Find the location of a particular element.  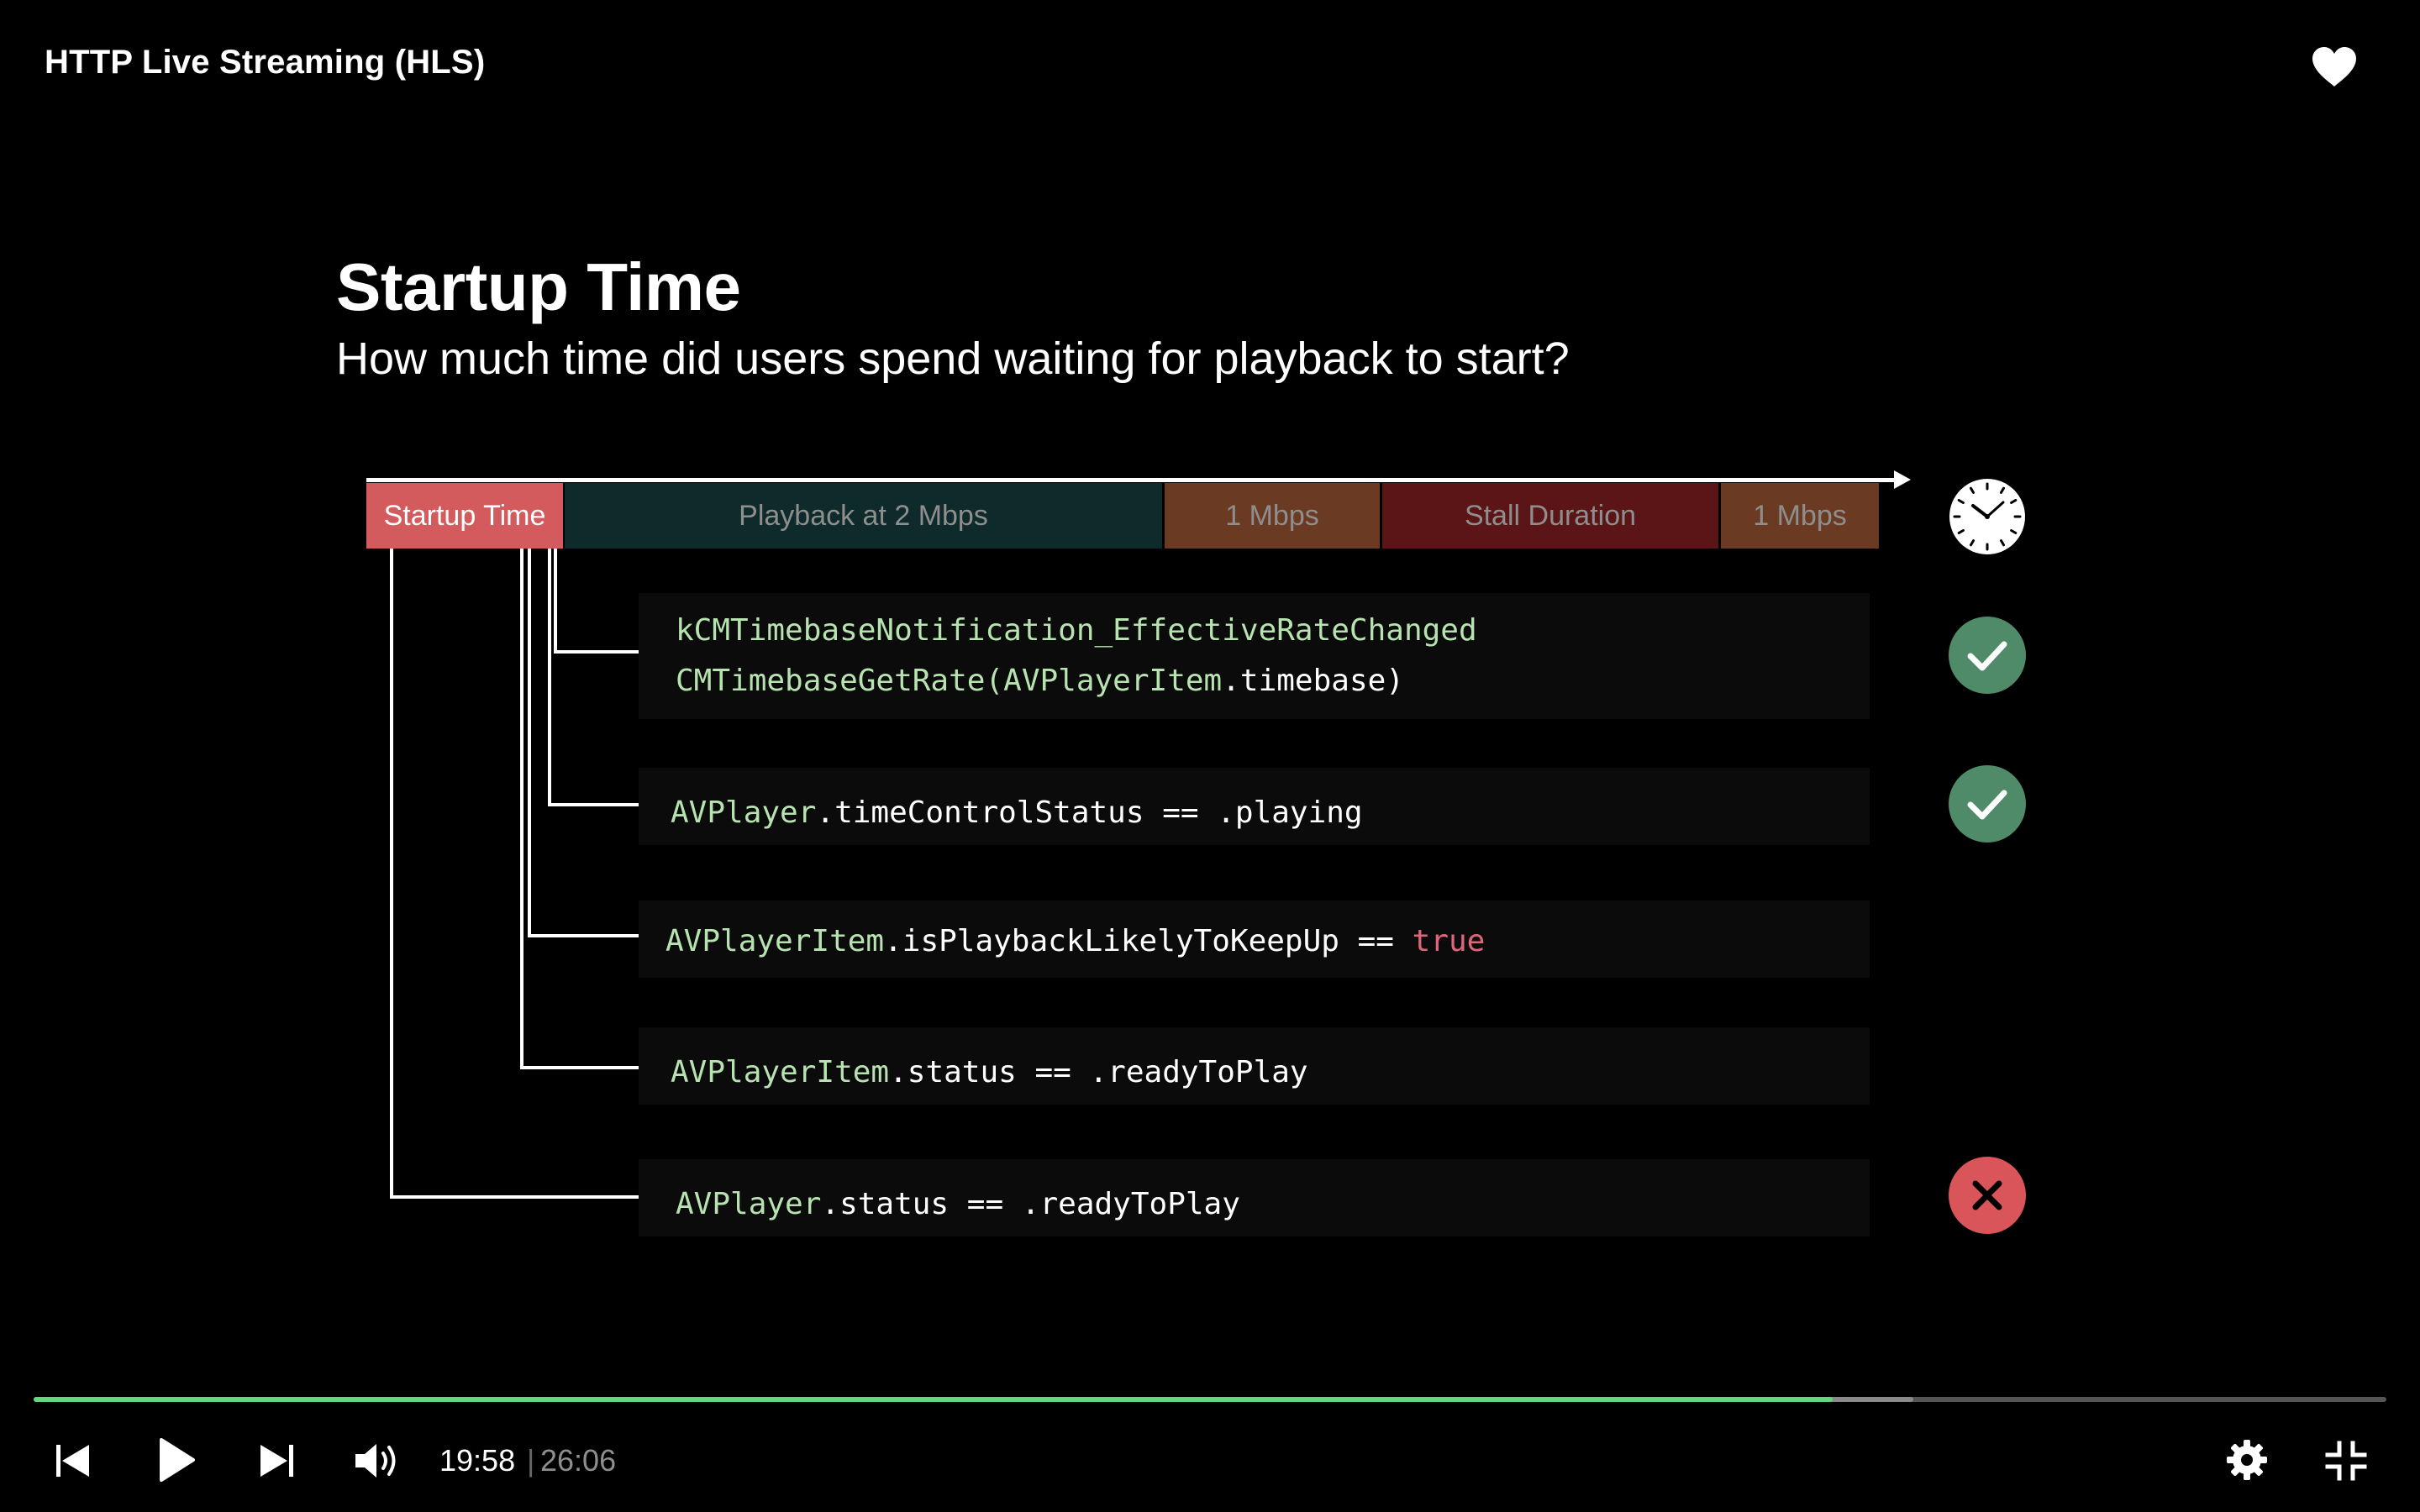

progress-bar is located at coordinates (1210, 1399).